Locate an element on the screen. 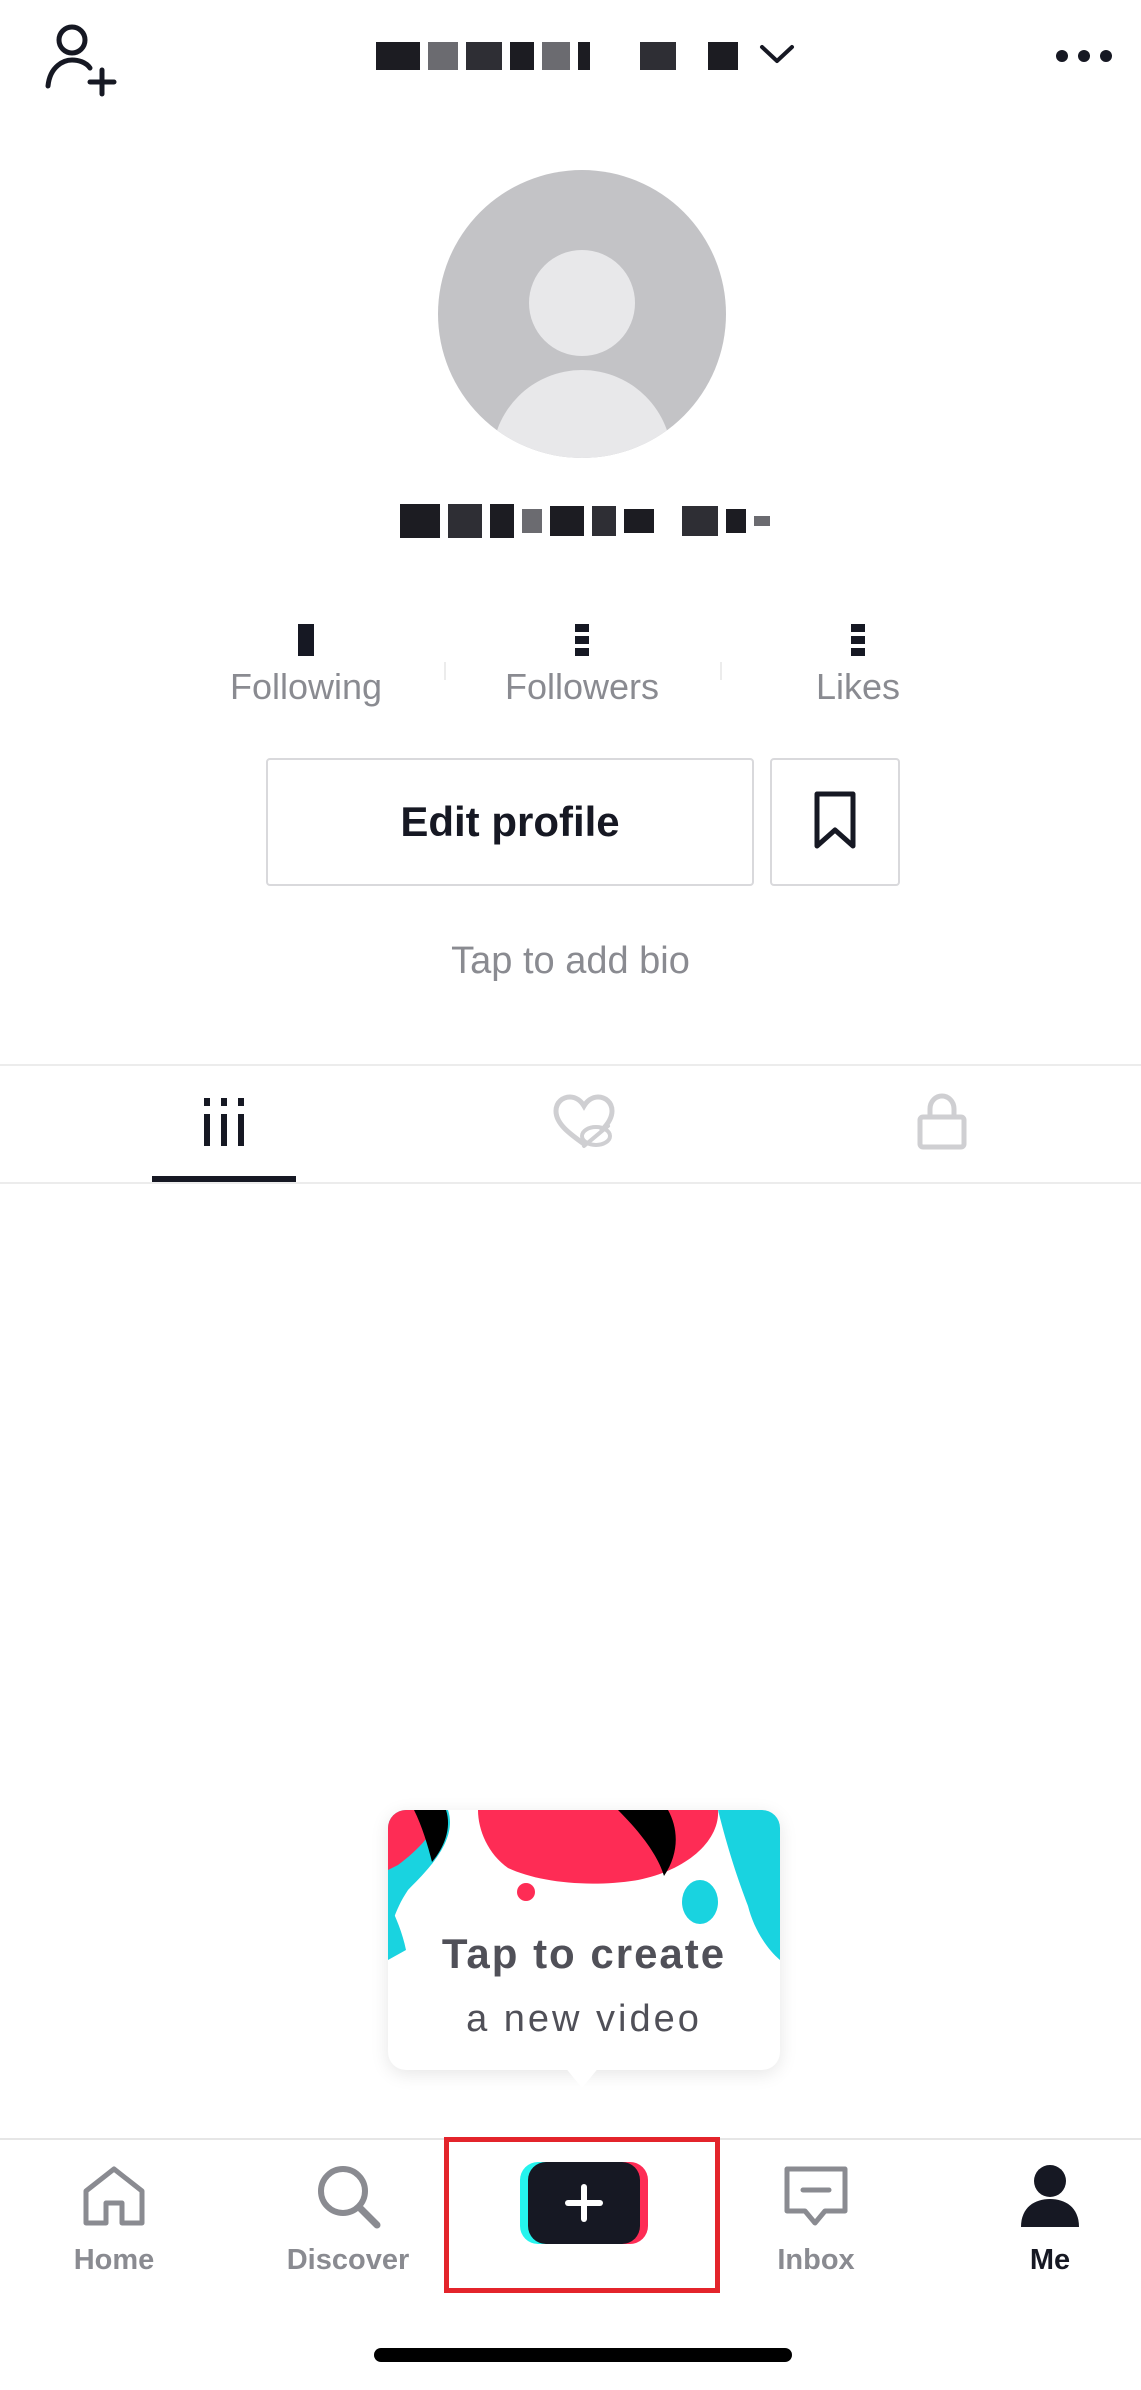  nav-inbox: Inbox is located at coordinates (816, 2220).